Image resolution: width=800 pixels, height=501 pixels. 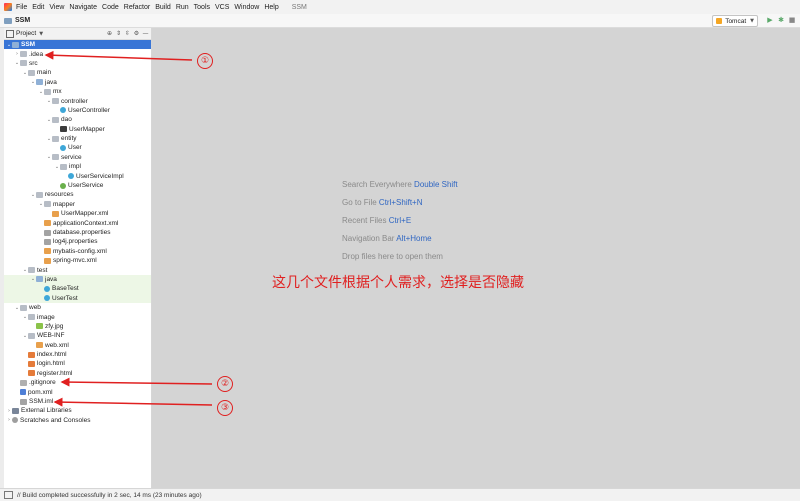 I want to click on tree-item: ⌄ main, so click(x=77, y=72).